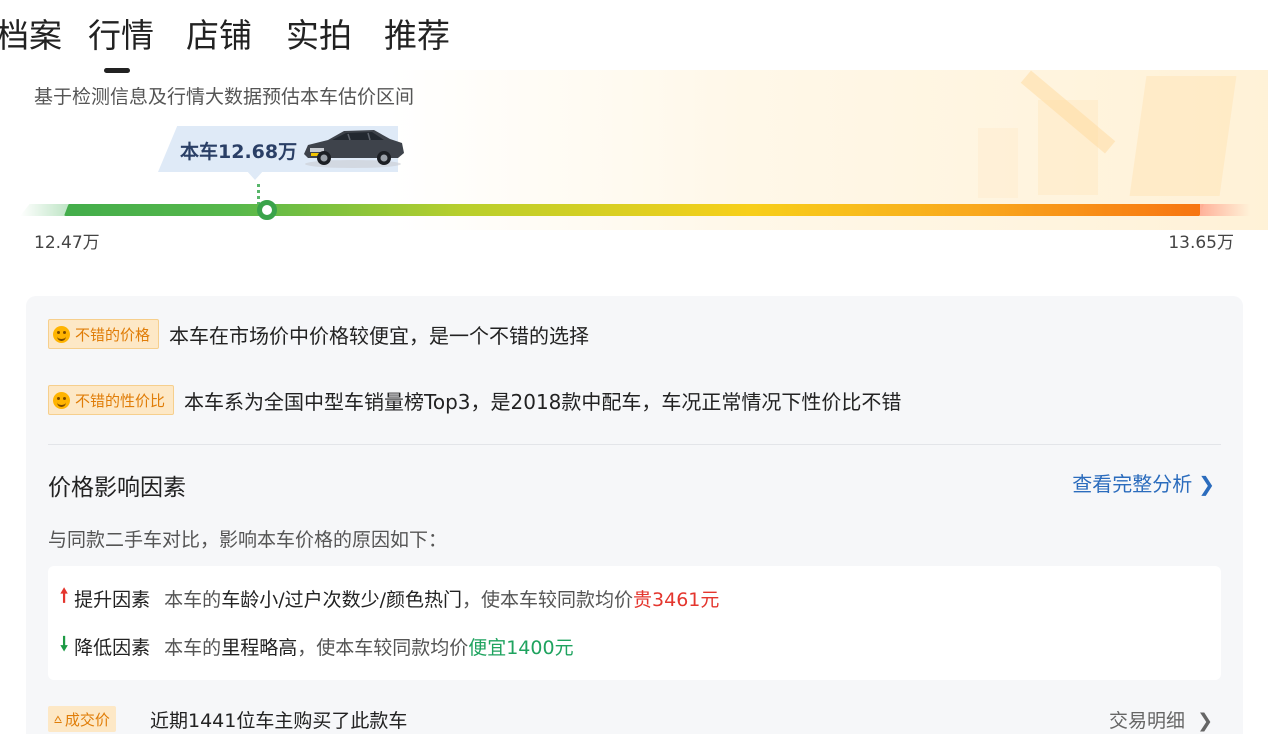 Image resolution: width=1268 pixels, height=734 pixels. Describe the element at coordinates (117, 488) in the screenshot. I see `price-factors-title: 价格影响因素` at that location.